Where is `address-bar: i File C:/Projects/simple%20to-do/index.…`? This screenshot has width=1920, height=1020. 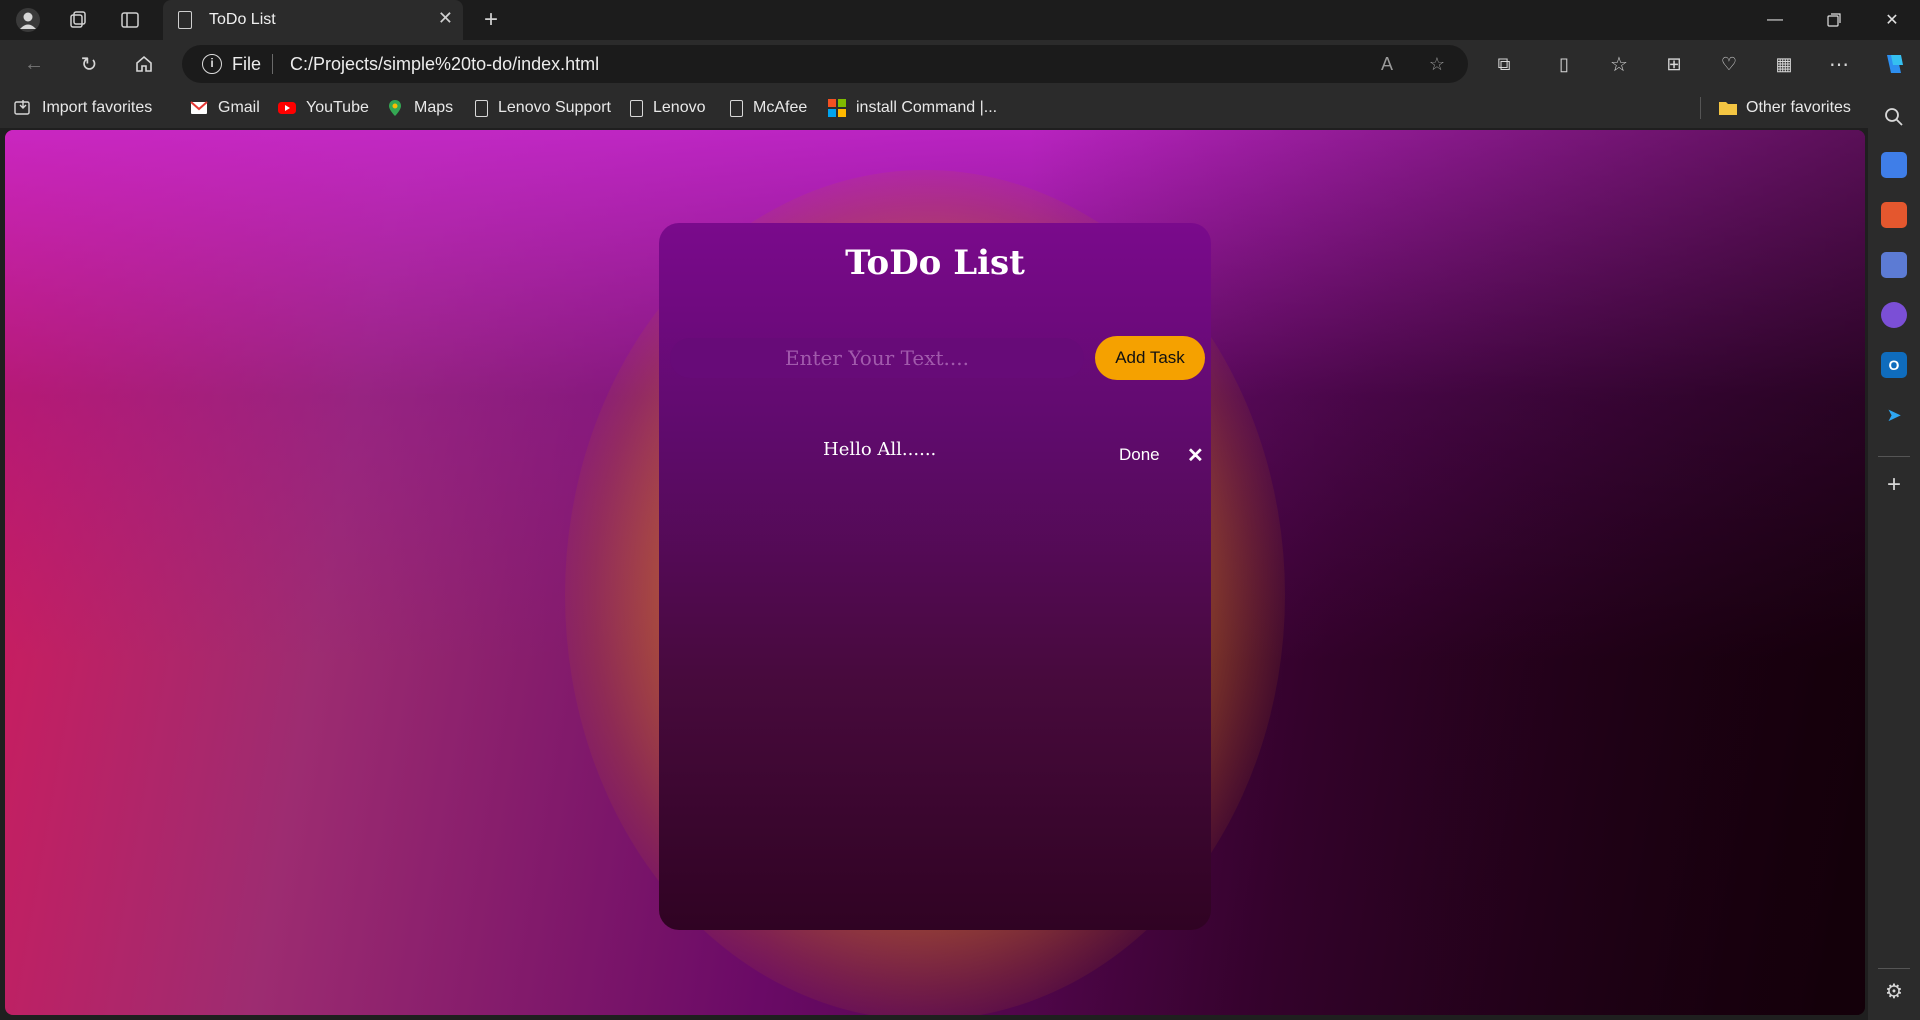 address-bar: i File C:/Projects/simple%20to-do/index.… is located at coordinates (825, 64).